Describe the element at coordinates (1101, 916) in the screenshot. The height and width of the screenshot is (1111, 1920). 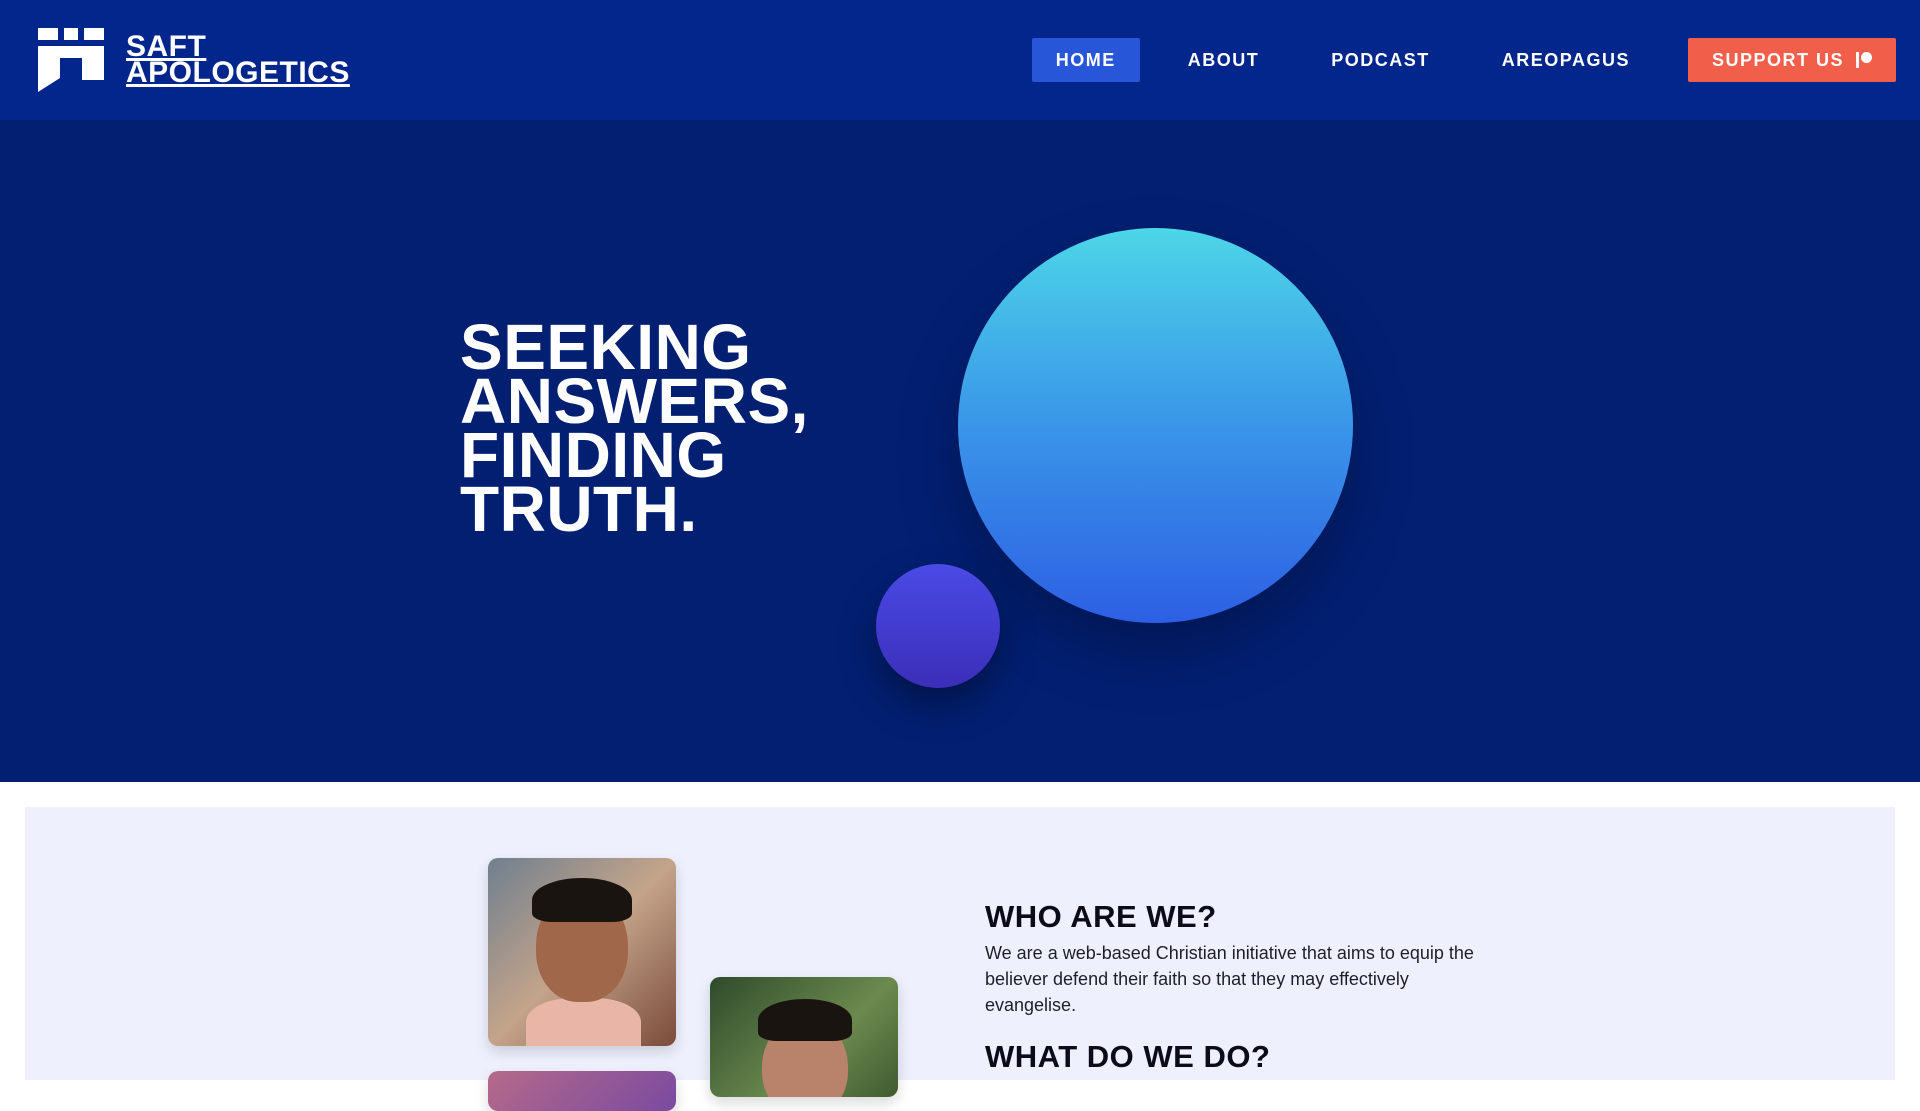
I see `who-are-we-heading: WHO ARE WE?` at that location.